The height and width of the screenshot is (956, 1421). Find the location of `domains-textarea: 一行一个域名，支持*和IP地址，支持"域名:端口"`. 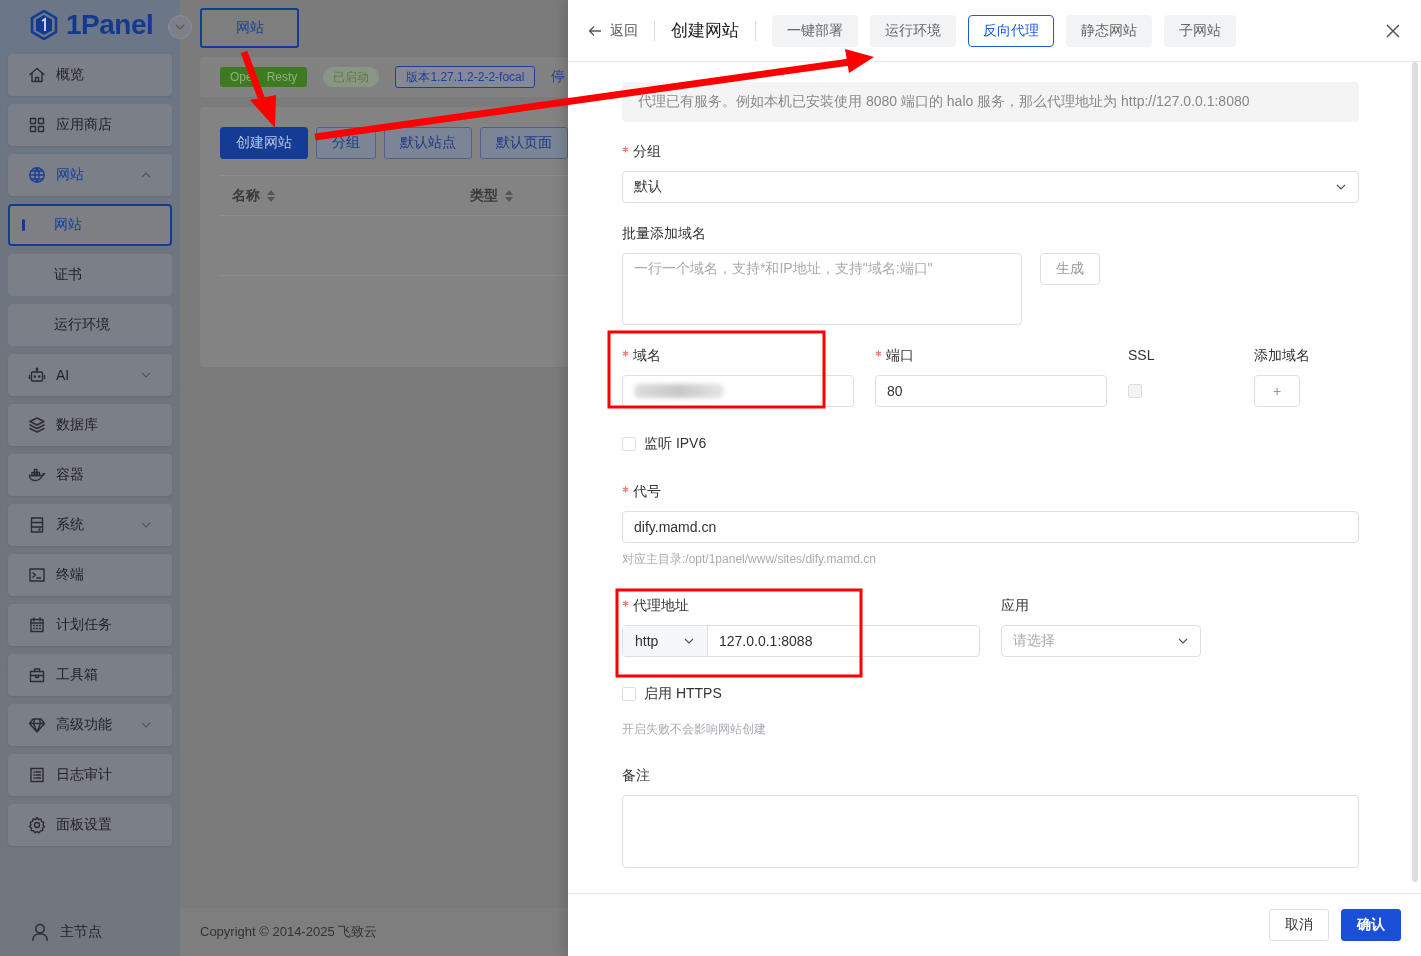

domains-textarea: 一行一个域名，支持*和IP地址，支持"域名:端口" is located at coordinates (822, 289).